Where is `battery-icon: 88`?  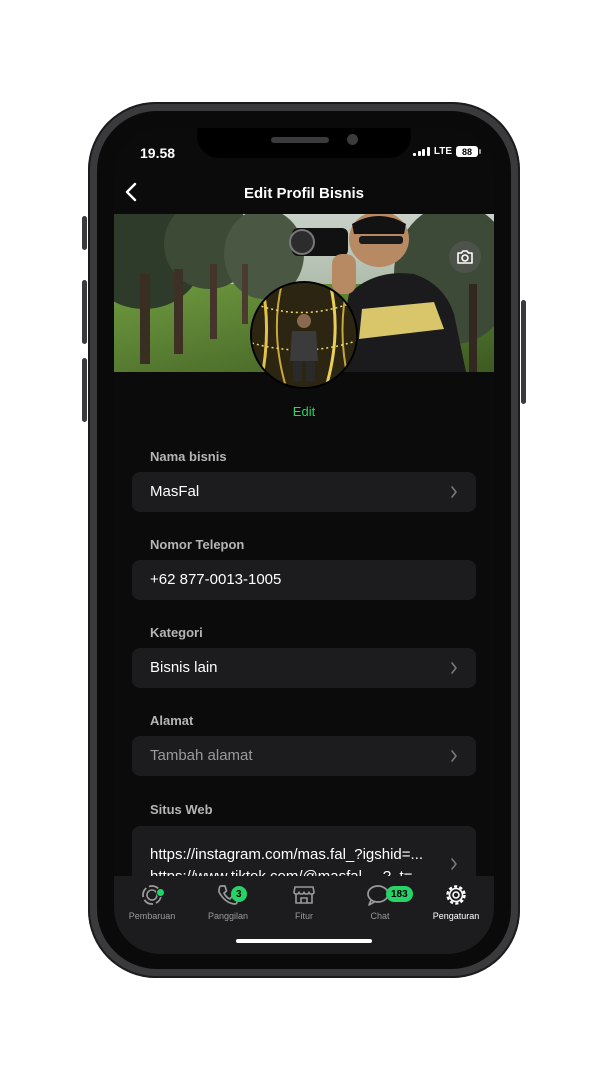
battery-icon: 88 is located at coordinates (468, 151).